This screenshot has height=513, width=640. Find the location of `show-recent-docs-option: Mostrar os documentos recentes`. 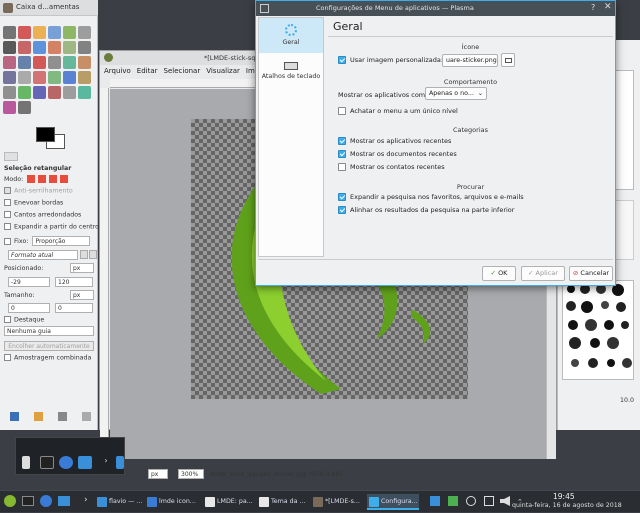

show-recent-docs-option: Mostrar os documentos recentes is located at coordinates (397, 154).